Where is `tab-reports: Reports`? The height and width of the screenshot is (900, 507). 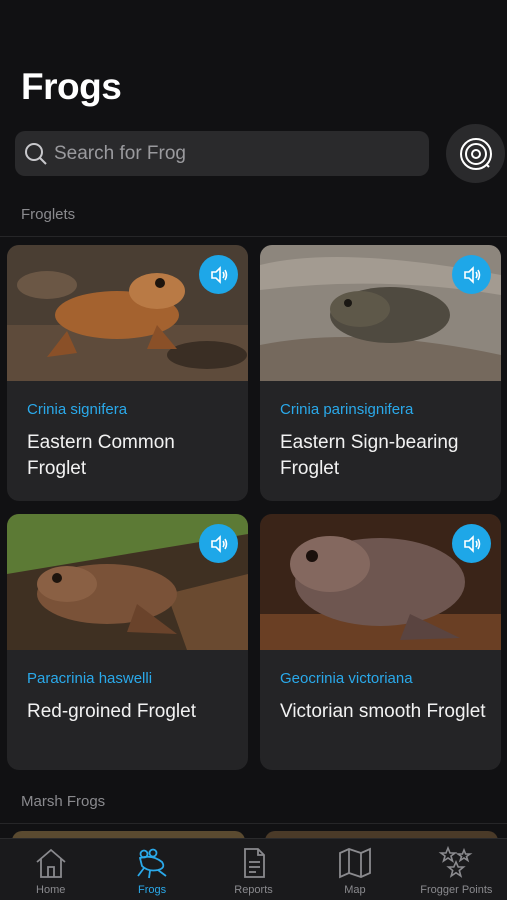 tab-reports: Reports is located at coordinates (253, 869).